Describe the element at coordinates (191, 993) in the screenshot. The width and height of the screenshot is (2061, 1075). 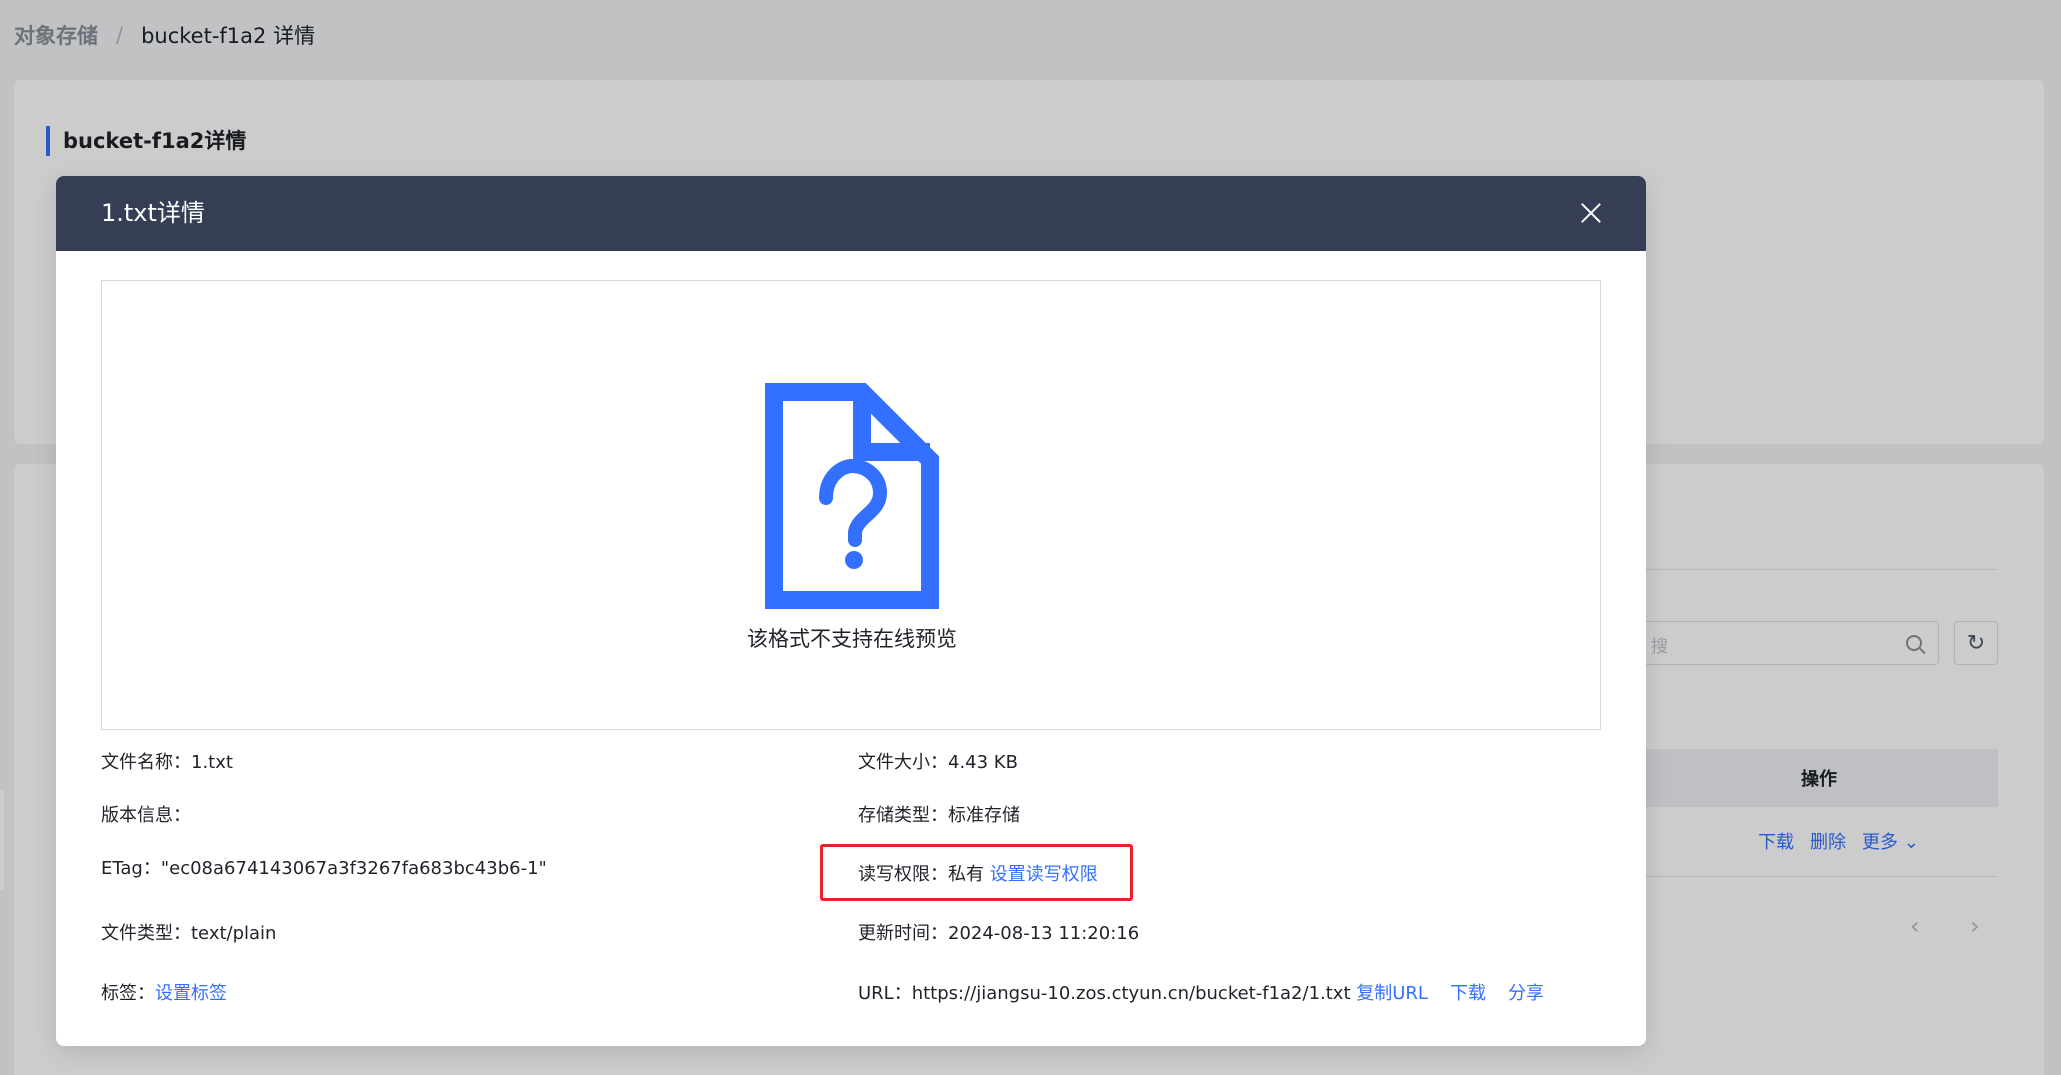
I see `set-tags-link: 设置标签` at that location.